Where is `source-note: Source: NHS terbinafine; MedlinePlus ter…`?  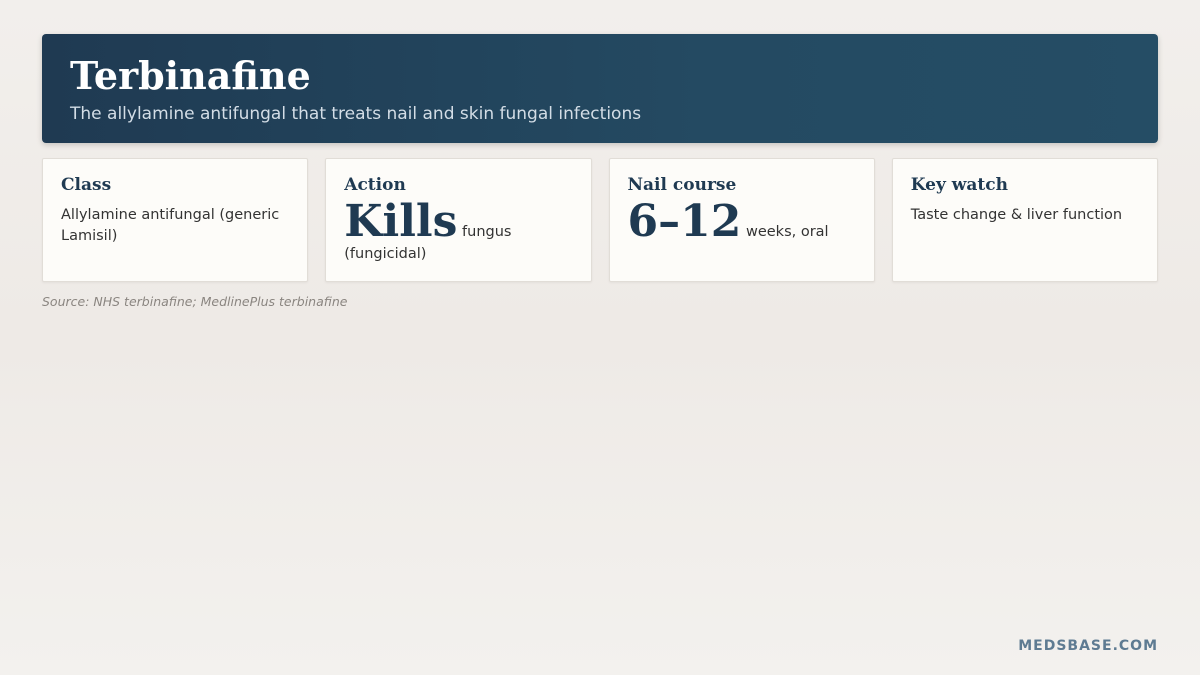 source-note: Source: NHS terbinafine; MedlinePlus ter… is located at coordinates (195, 301).